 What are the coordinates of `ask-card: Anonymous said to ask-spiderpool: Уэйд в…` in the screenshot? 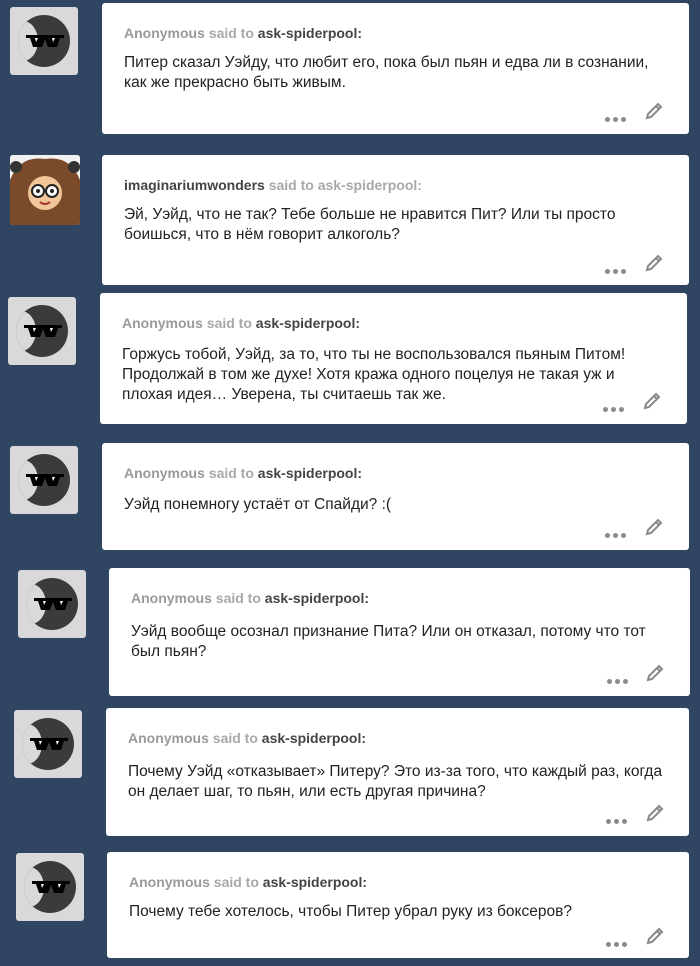 It's located at (399, 632).